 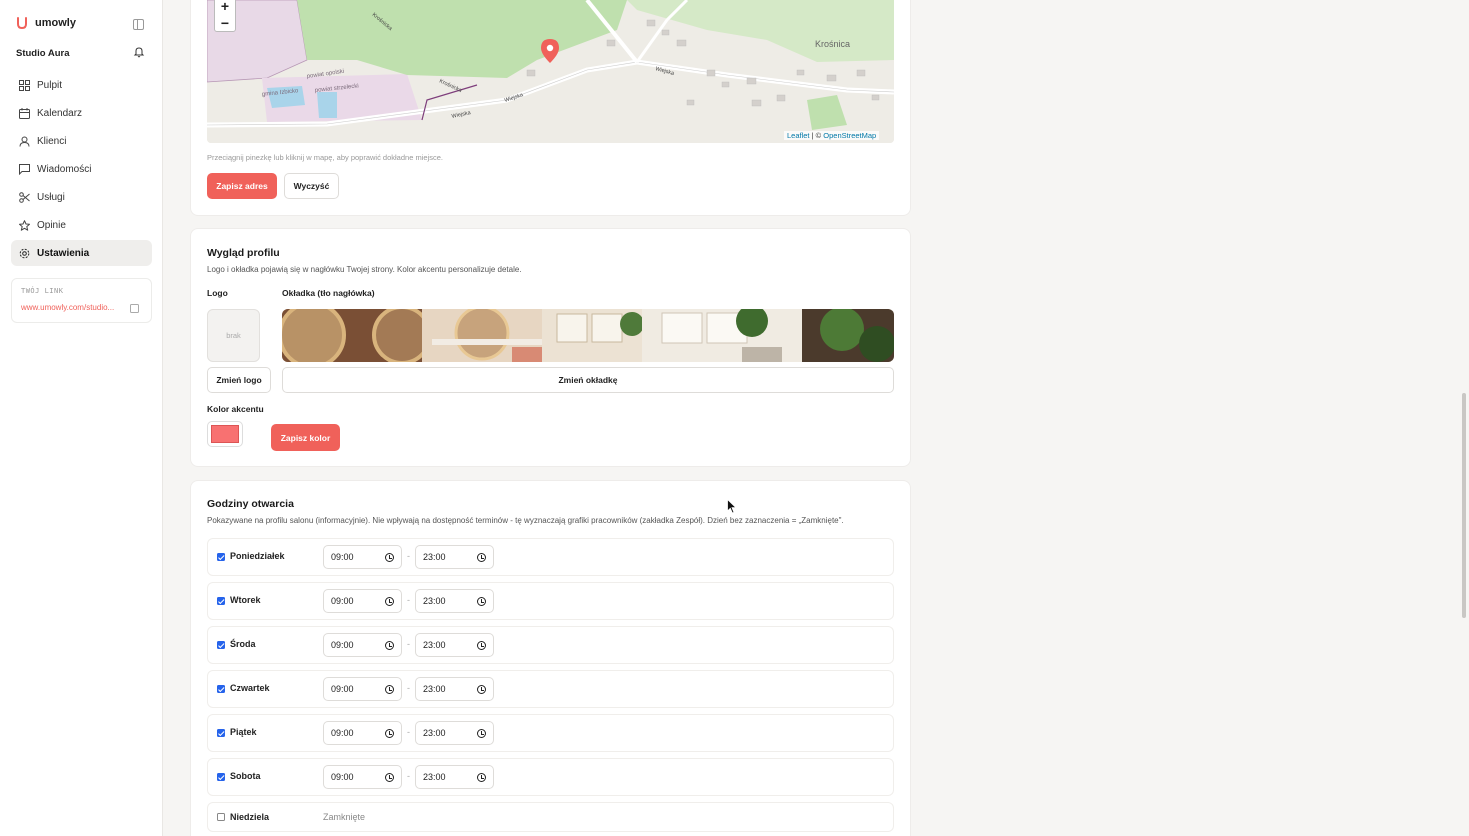 What do you see at coordinates (225, 434) in the screenshot?
I see `accent-color-picker` at bounding box center [225, 434].